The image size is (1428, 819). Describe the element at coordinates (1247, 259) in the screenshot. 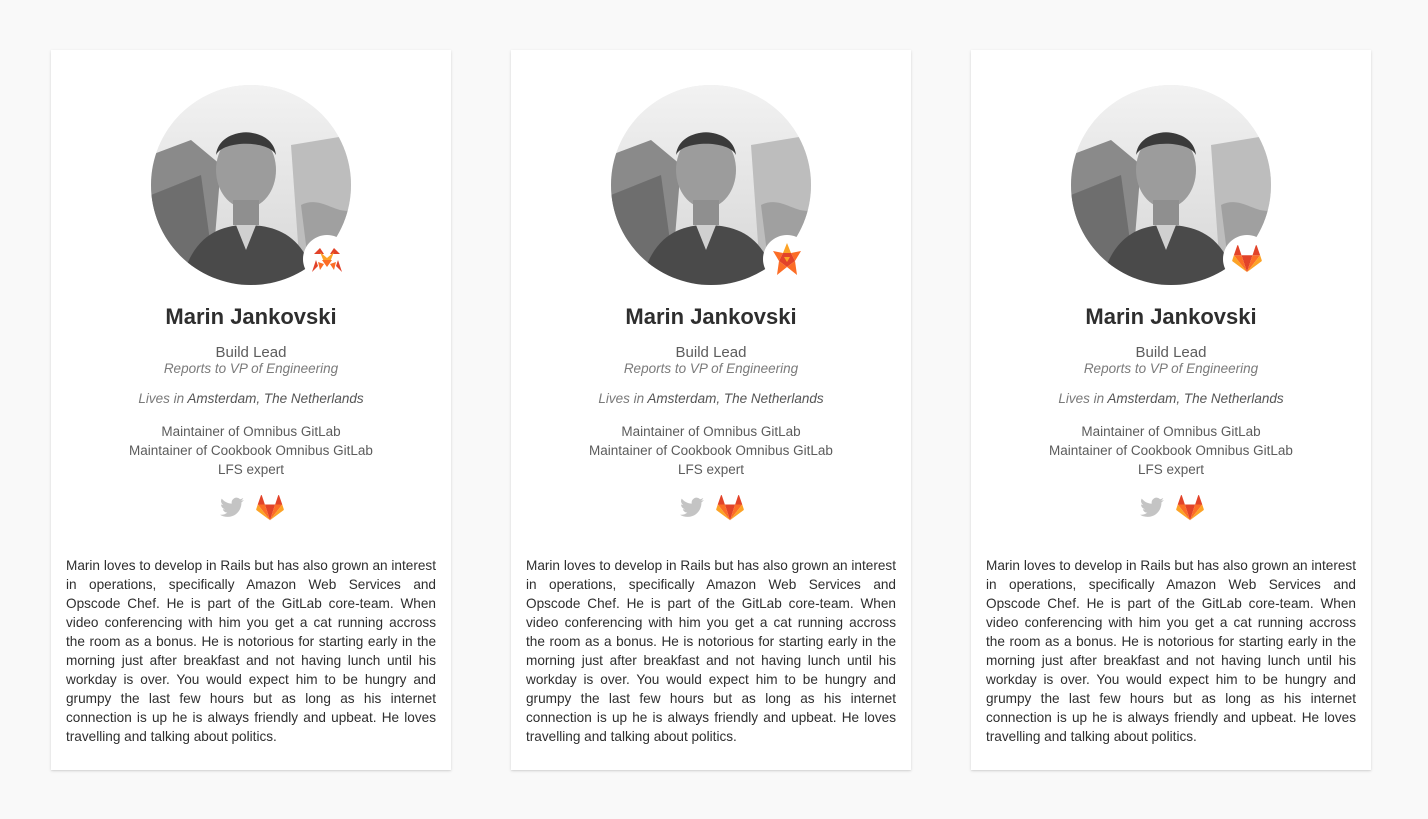

I see `tanuki-icon` at that location.